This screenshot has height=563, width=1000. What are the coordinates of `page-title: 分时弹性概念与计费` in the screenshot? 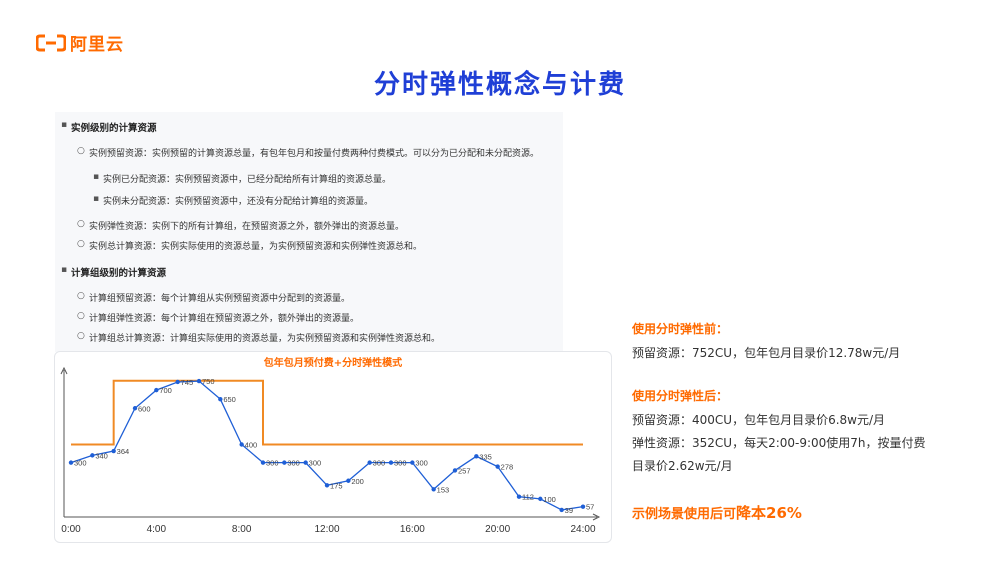 It's located at (499, 85).